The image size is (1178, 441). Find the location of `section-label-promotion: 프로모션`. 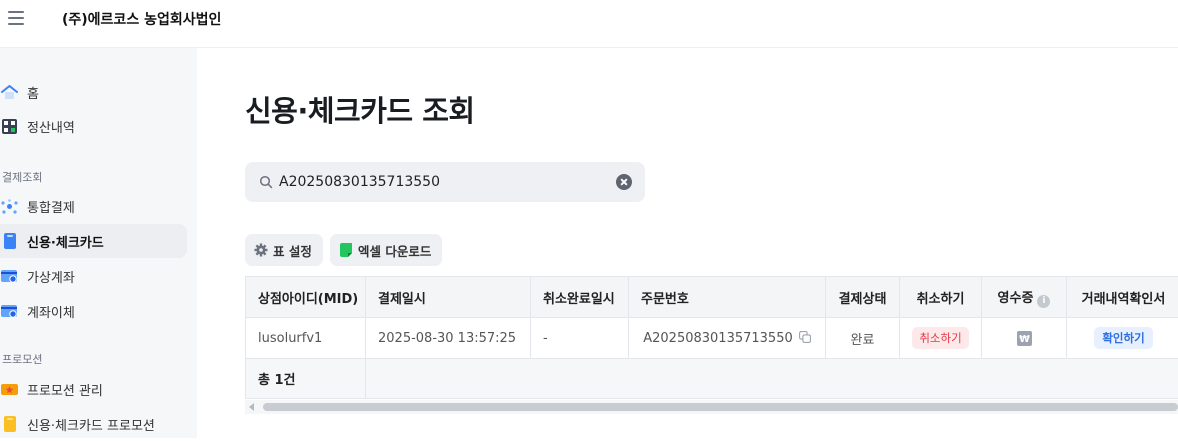

section-label-promotion: 프로모션 is located at coordinates (22, 359).